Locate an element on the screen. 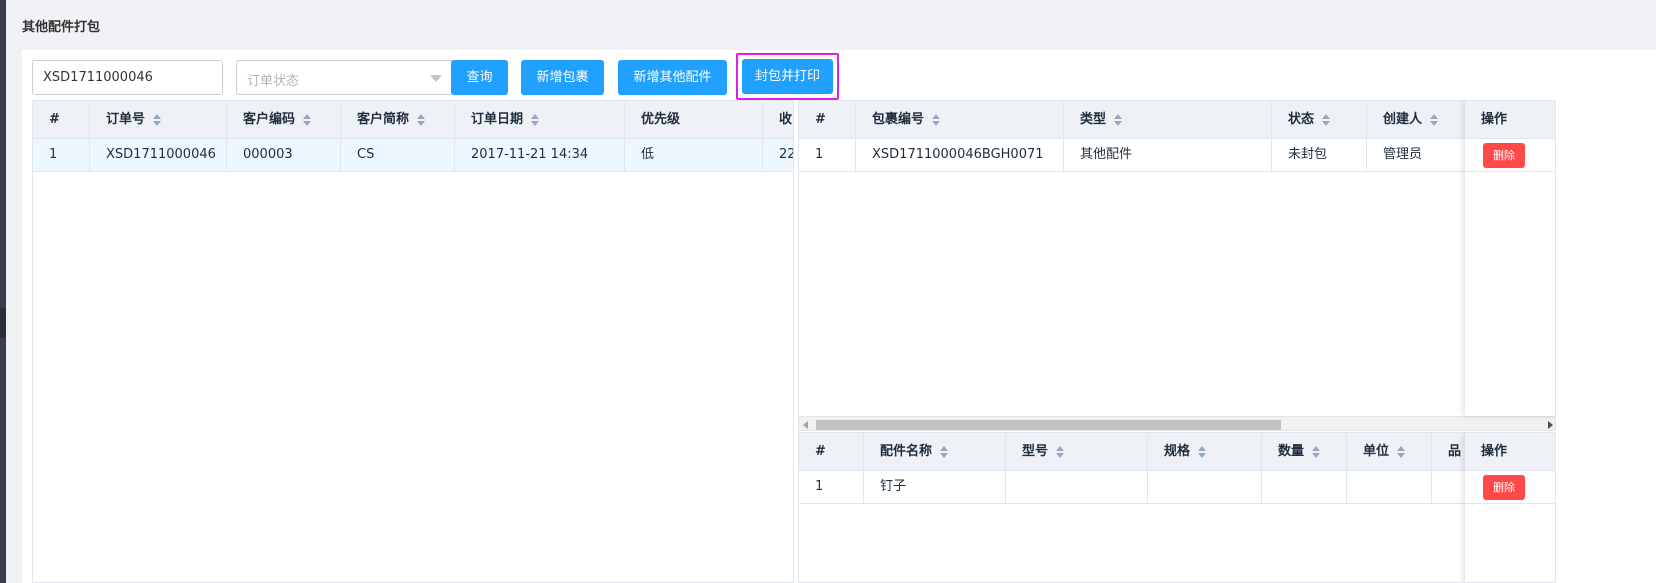  seal-and-print-button: 封包并打印 is located at coordinates (787, 76).